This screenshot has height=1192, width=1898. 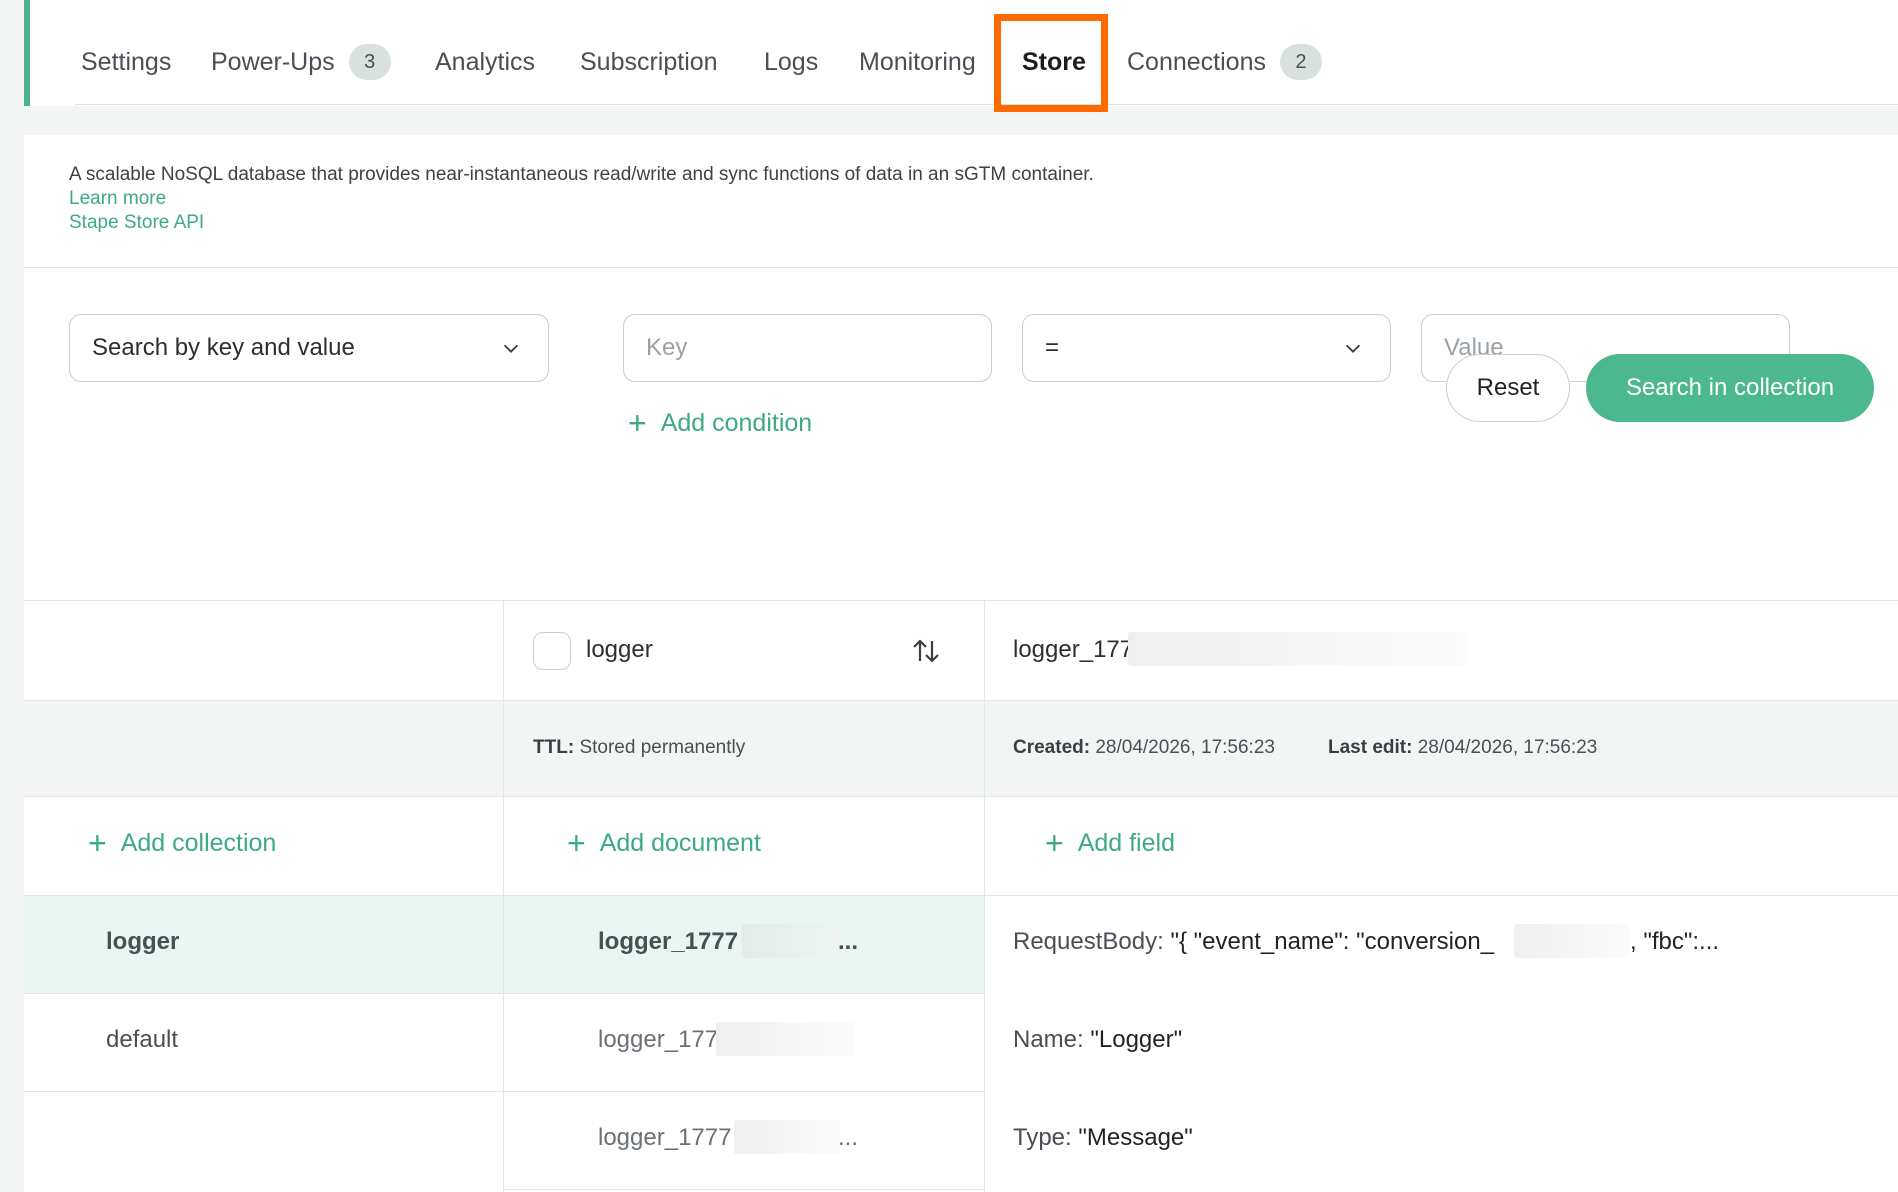 I want to click on tab-label: Monitoring, so click(x=917, y=61).